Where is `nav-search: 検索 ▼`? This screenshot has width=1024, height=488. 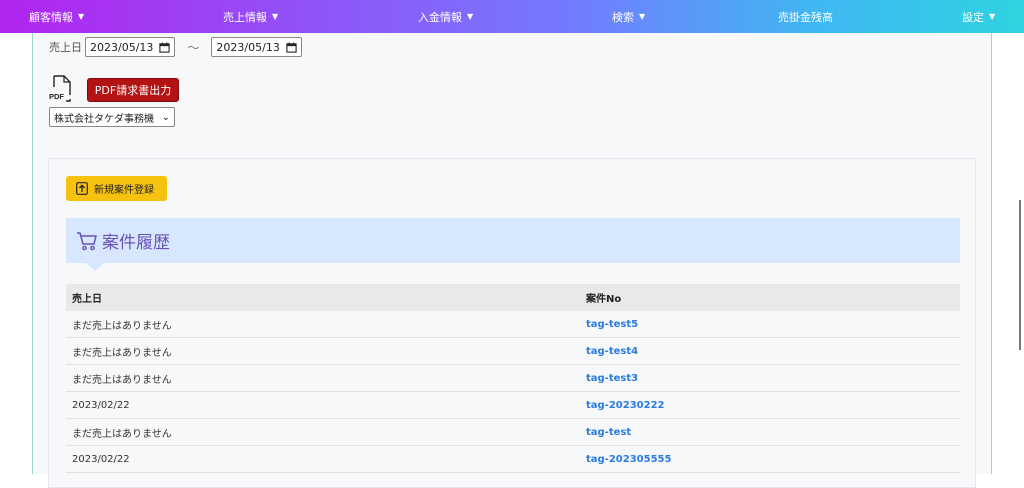 nav-search: 検索 ▼ is located at coordinates (628, 16).